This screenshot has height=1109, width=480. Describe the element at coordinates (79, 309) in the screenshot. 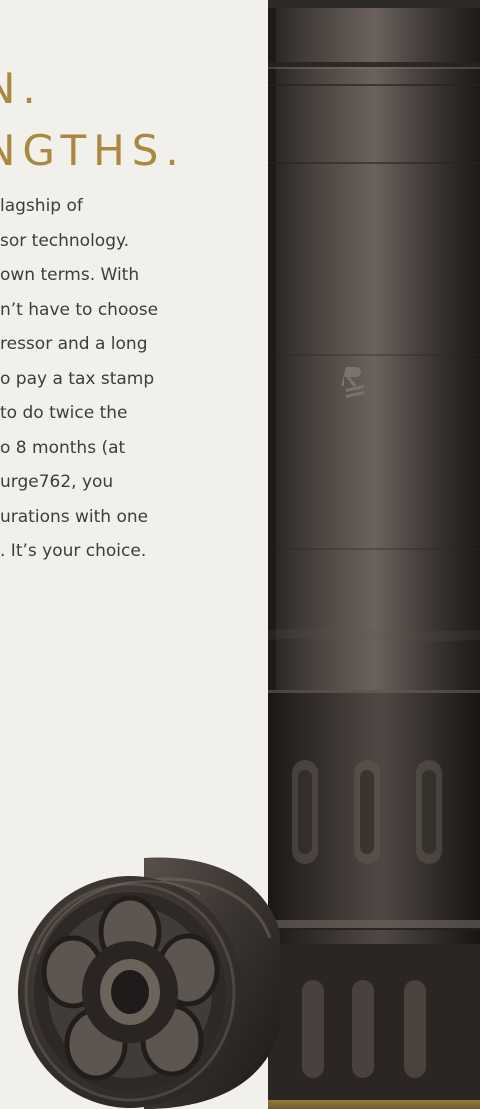

I see `body-line: n’t have to choose` at that location.